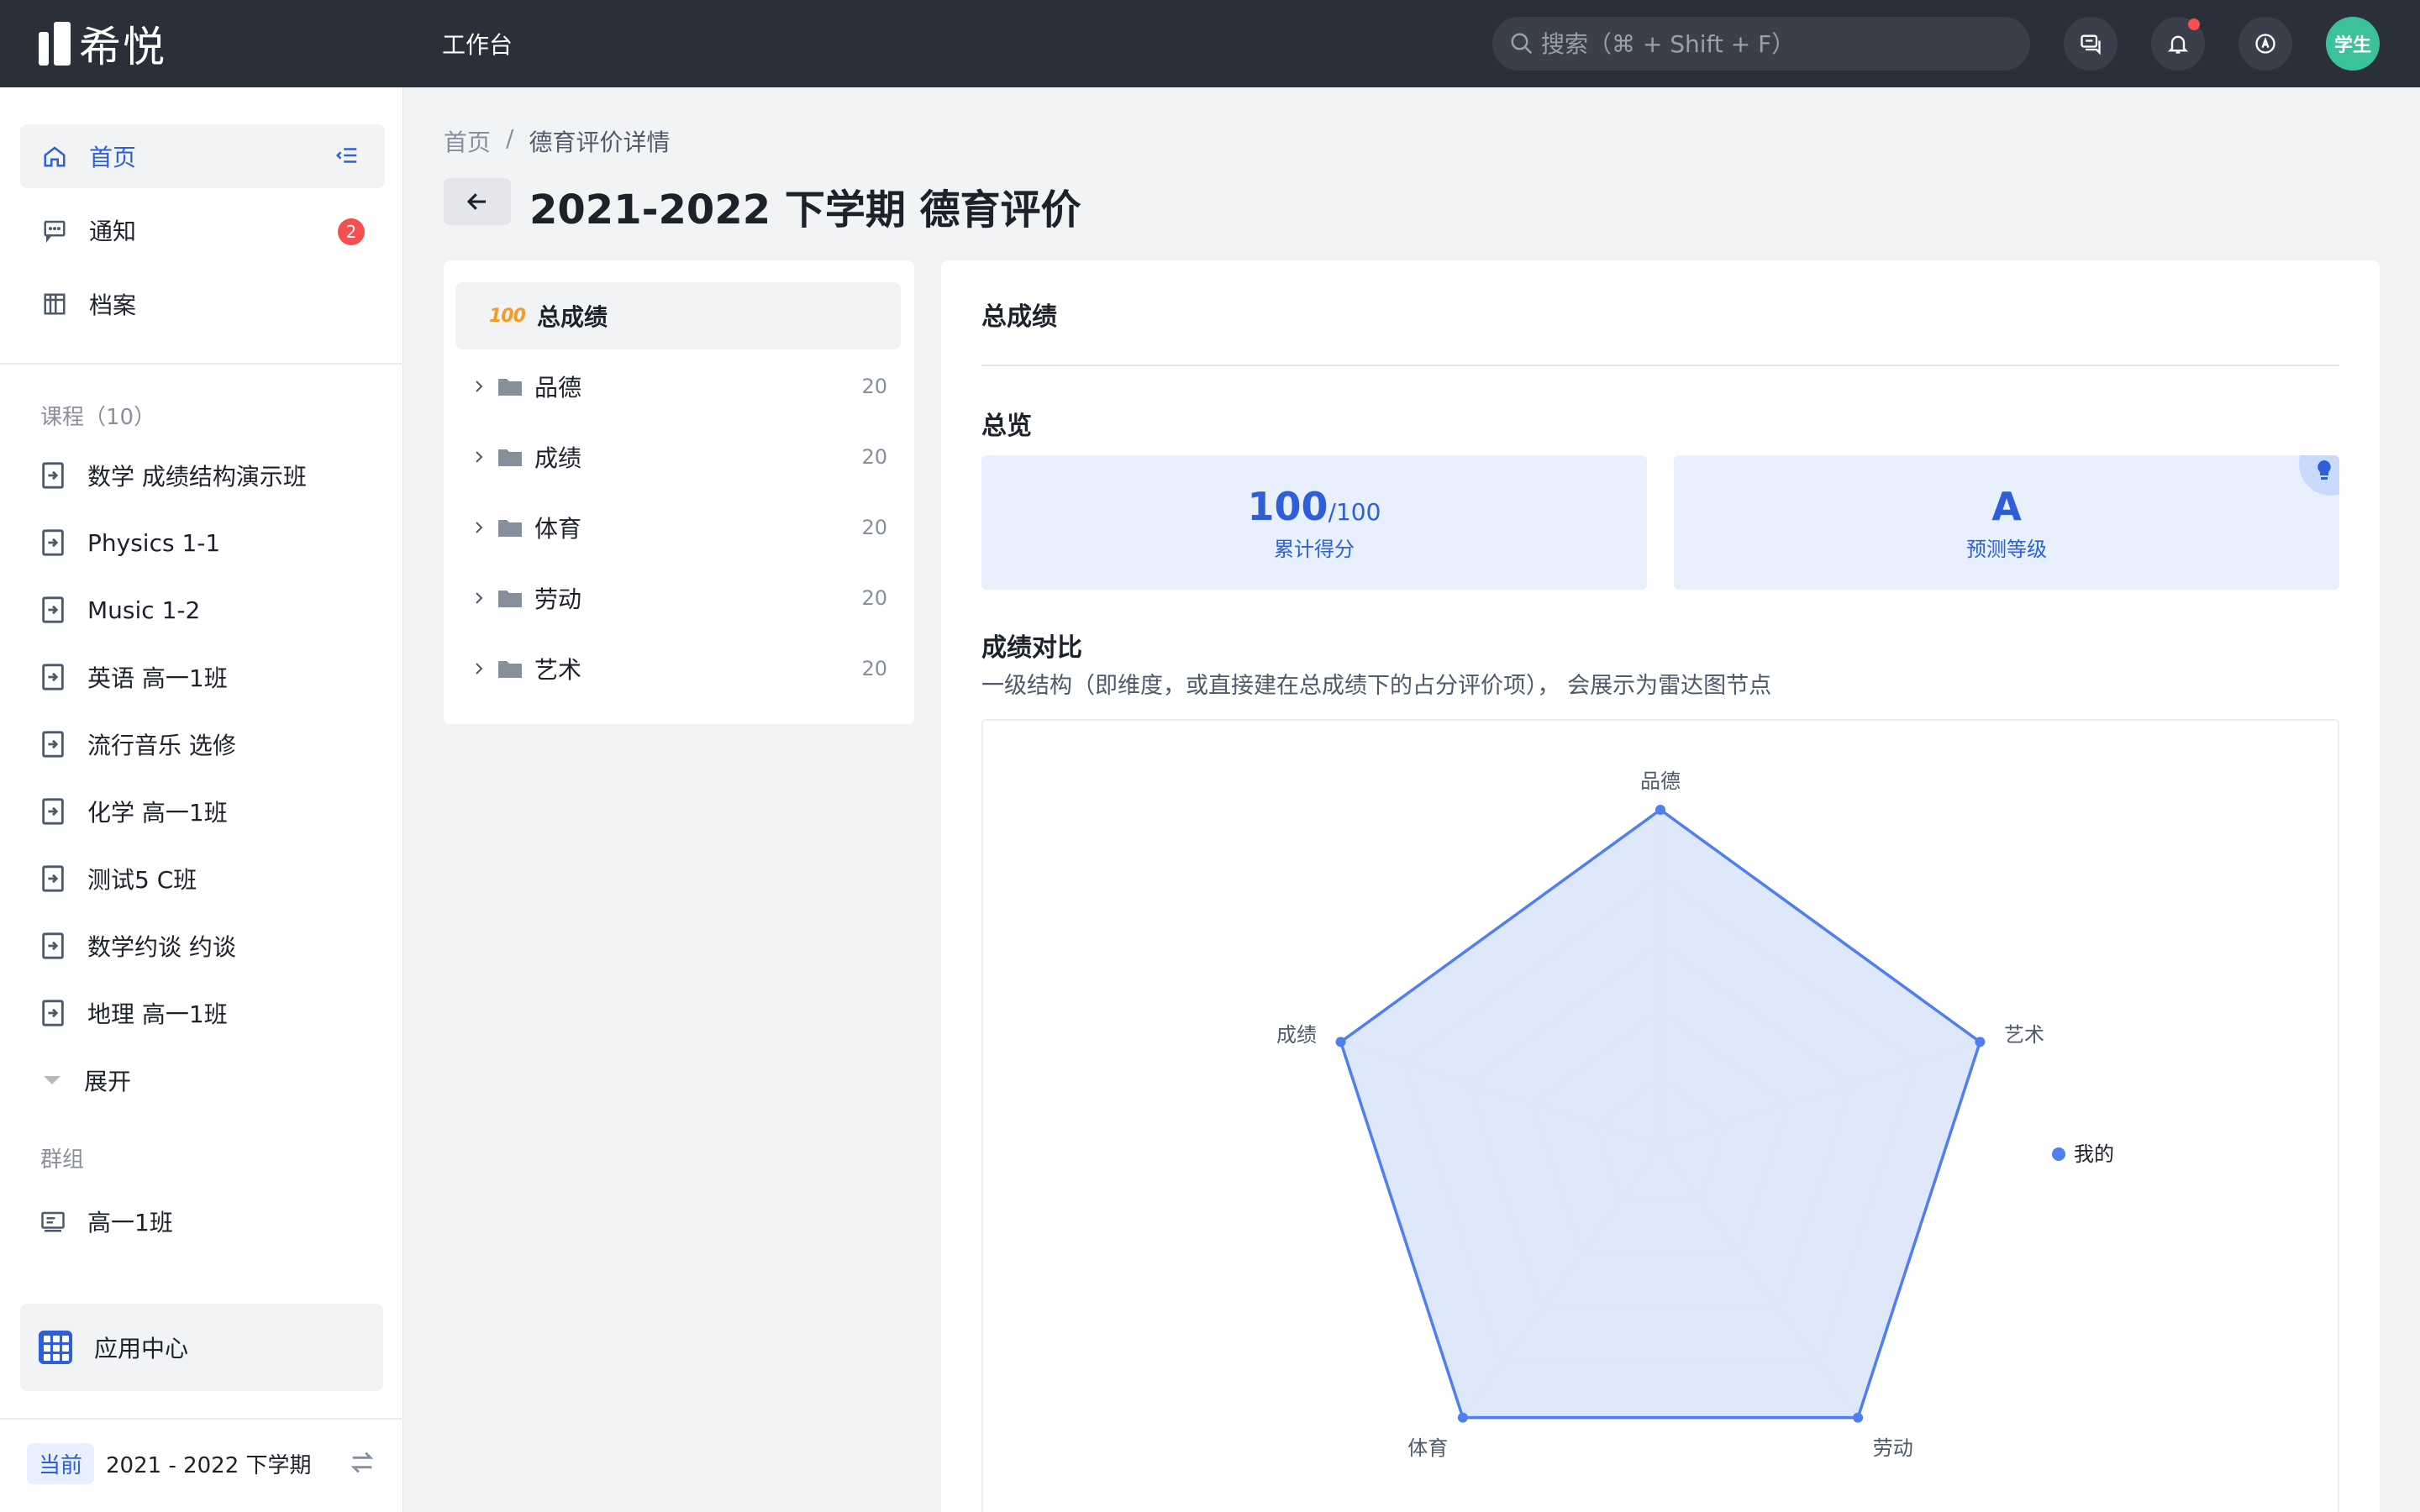 This screenshot has width=2420, height=1512. Describe the element at coordinates (202, 1347) in the screenshot. I see `app-center-button: 应用中心` at that location.